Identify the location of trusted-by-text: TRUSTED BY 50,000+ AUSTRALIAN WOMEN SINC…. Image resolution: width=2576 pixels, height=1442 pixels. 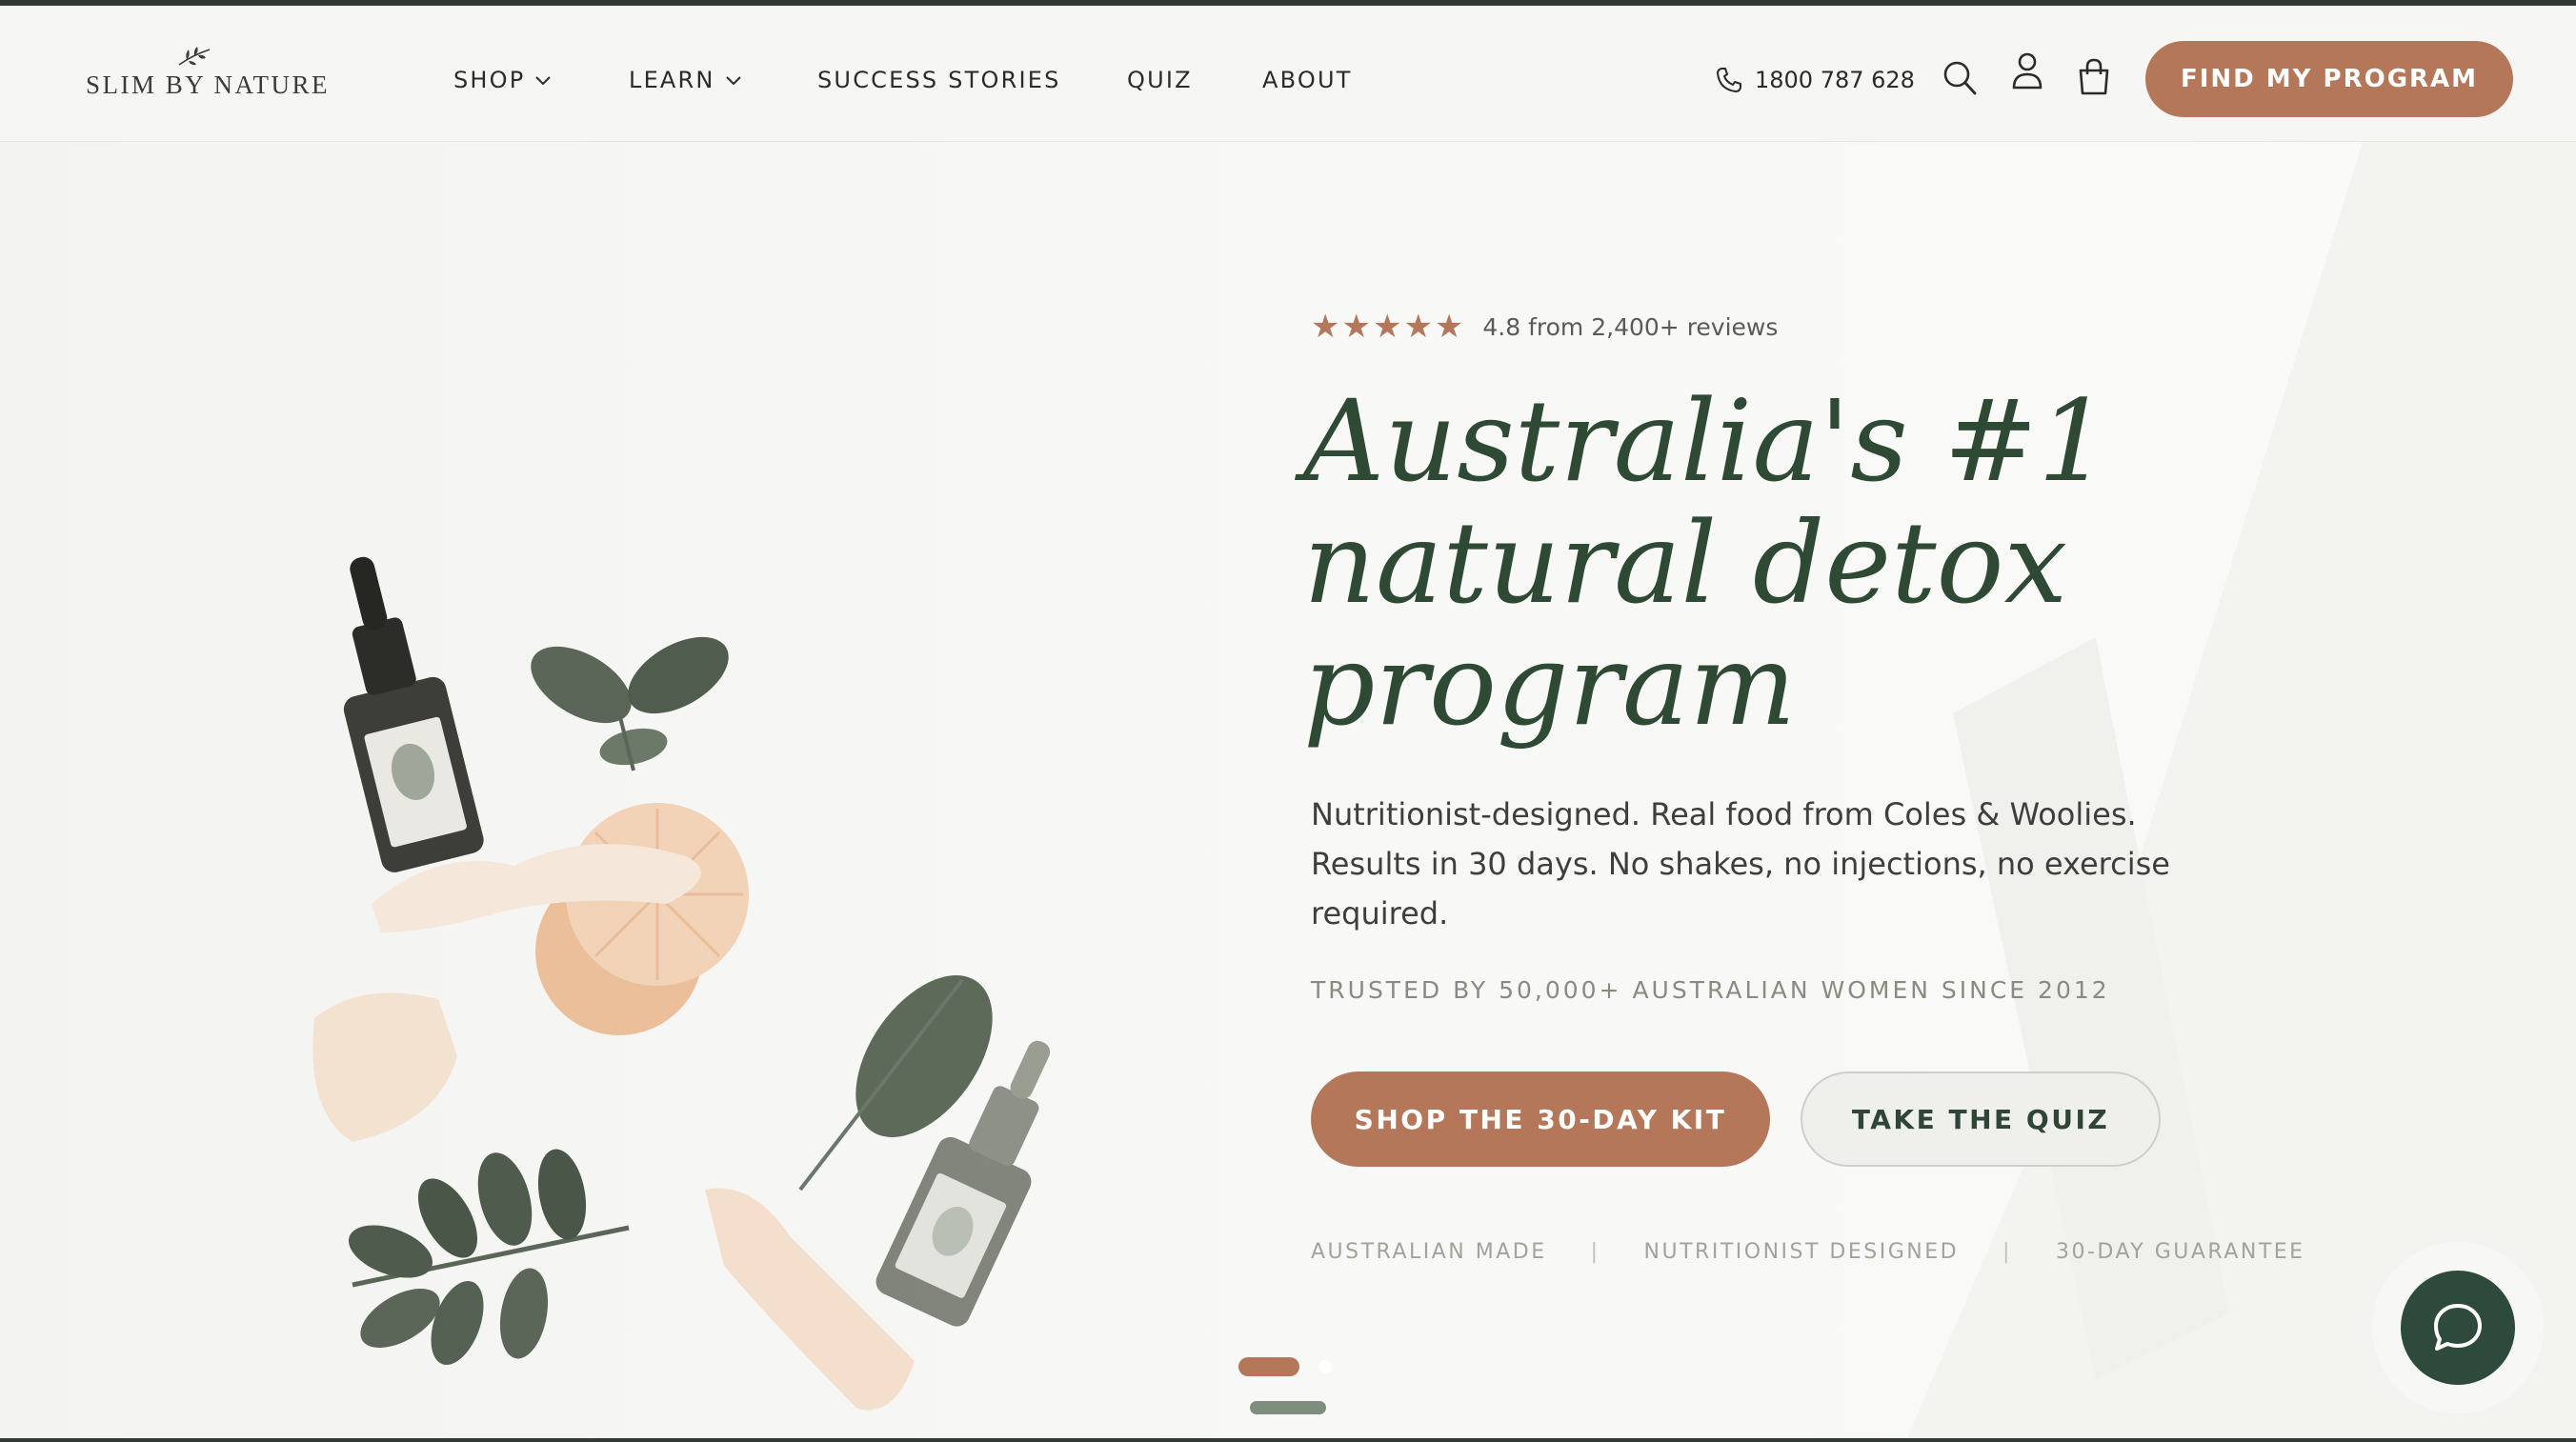
(1711, 990).